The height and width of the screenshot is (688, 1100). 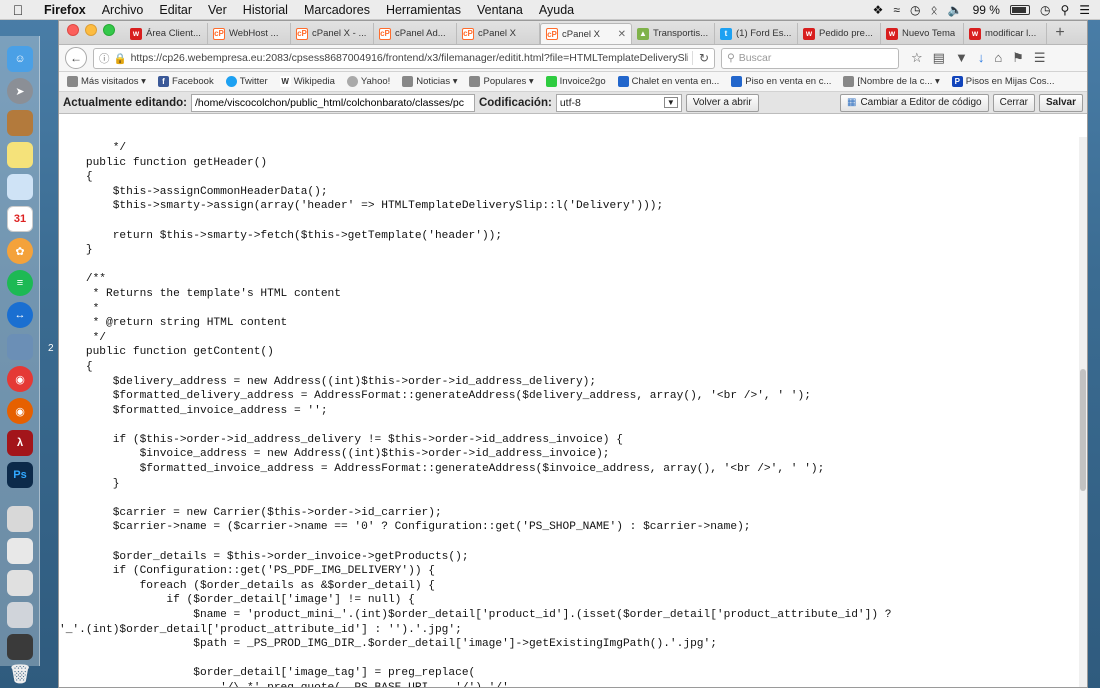 I want to click on calendar-icon: 31, so click(x=20, y=219).